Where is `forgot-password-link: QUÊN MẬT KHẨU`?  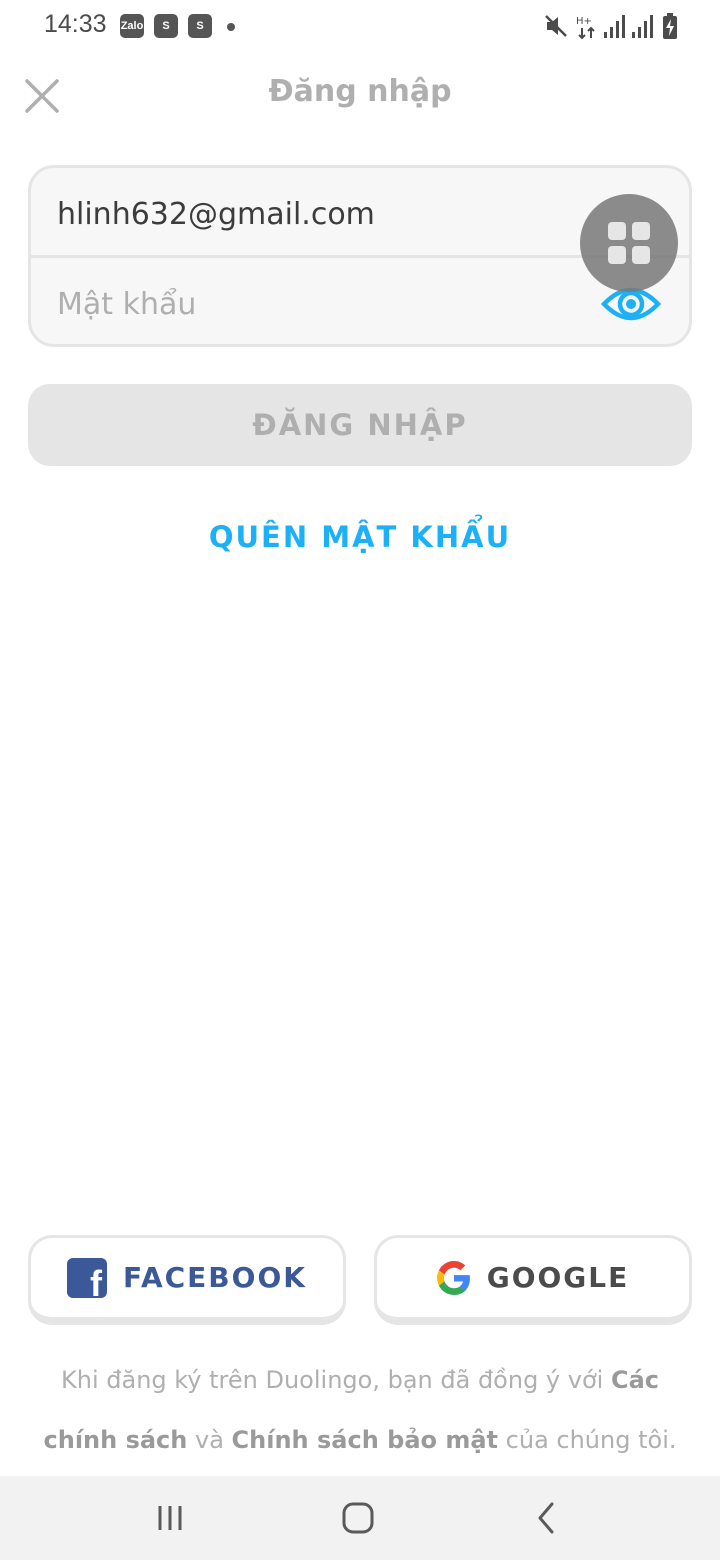
forgot-password-link: QUÊN MẬT KHẨU is located at coordinates (360, 537).